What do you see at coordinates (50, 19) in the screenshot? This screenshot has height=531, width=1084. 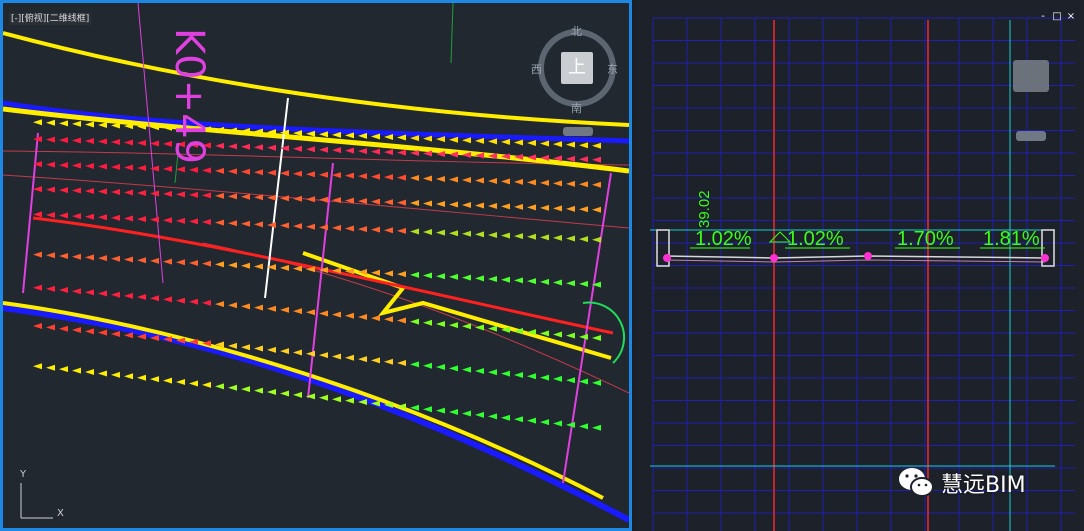 I see `viewport-title: [-][俯视][二维线框]` at bounding box center [50, 19].